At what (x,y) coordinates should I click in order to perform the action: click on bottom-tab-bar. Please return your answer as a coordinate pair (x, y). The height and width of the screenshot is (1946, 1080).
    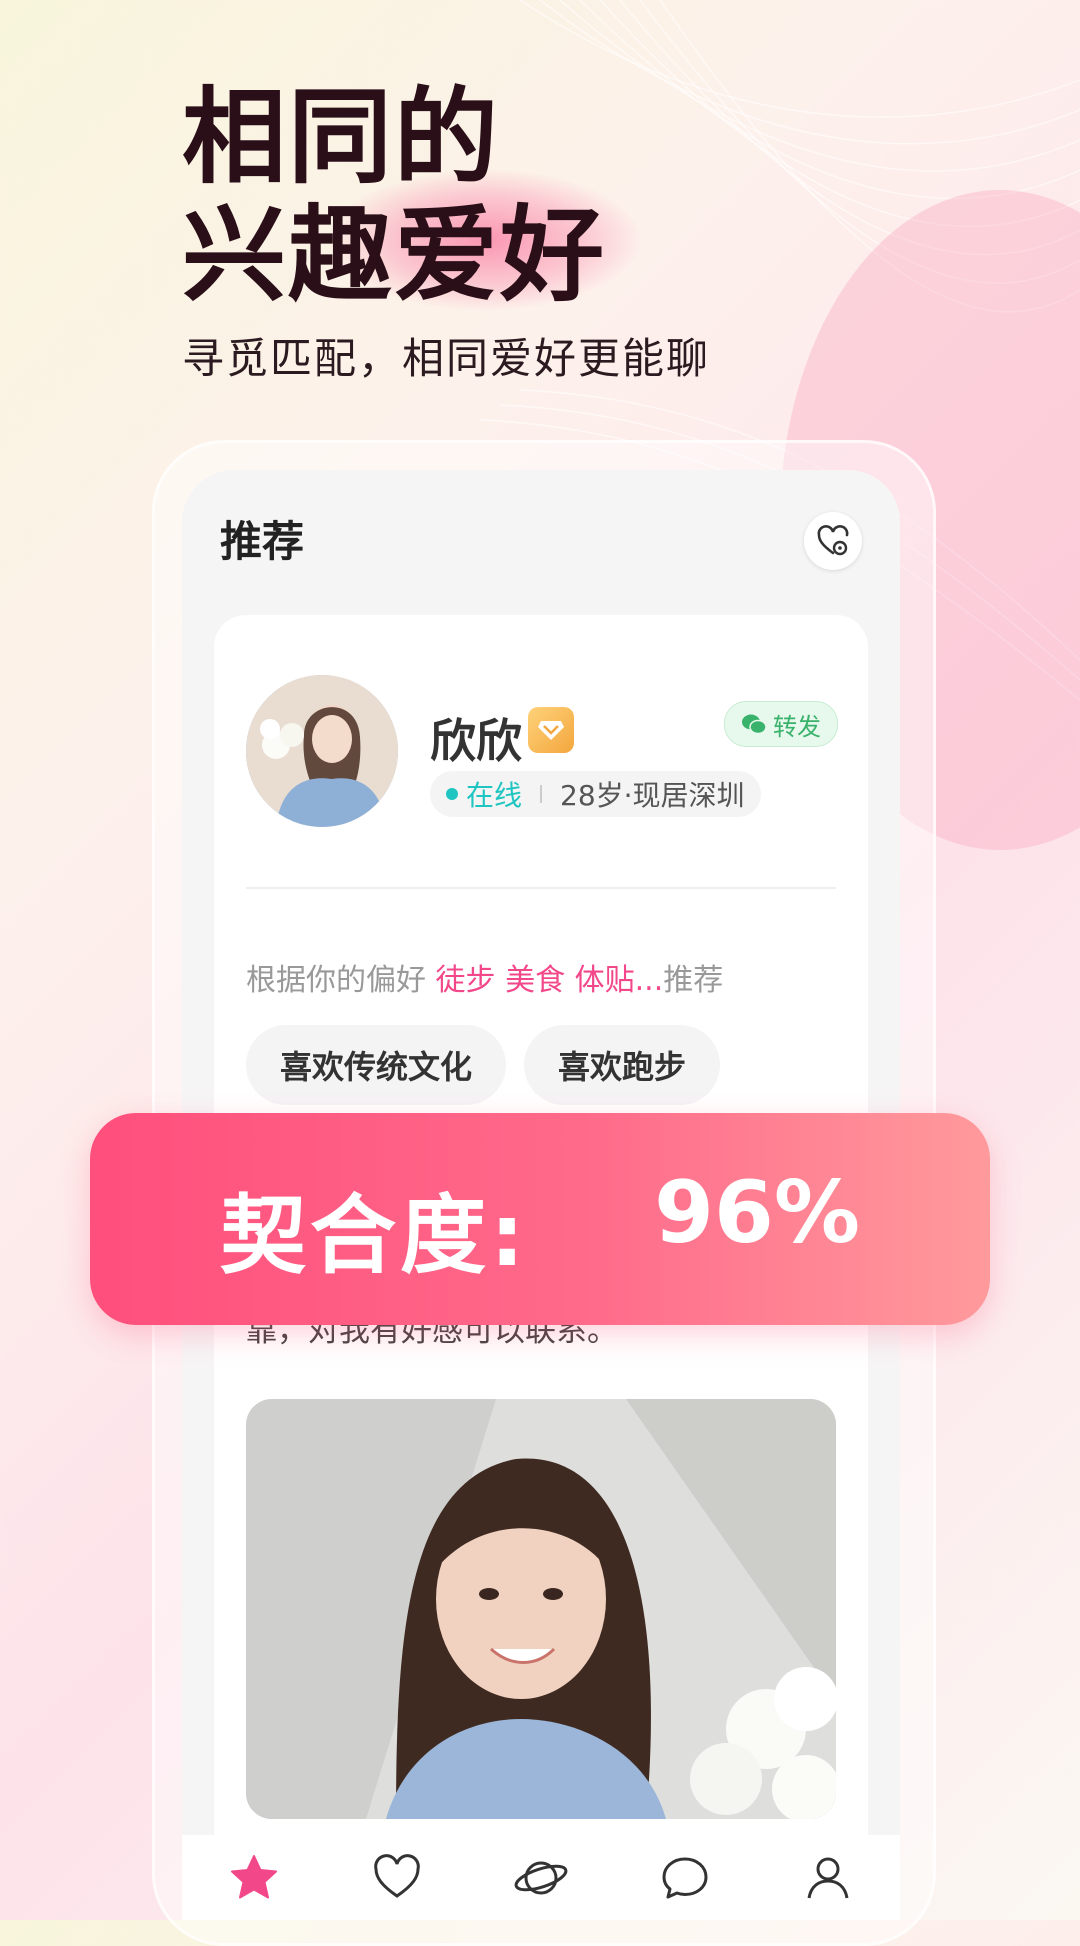
    Looking at the image, I should click on (541, 1877).